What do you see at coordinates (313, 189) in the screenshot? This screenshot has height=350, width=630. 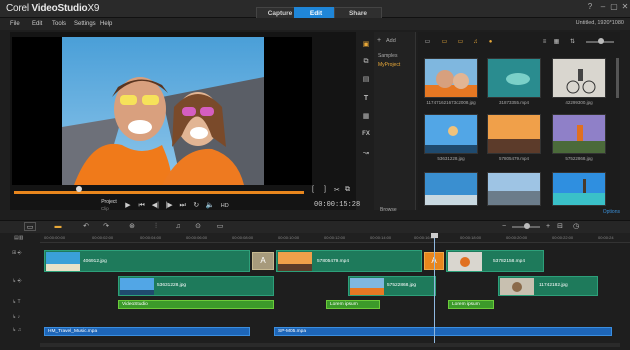 I see `trim-in-icon: [` at bounding box center [313, 189].